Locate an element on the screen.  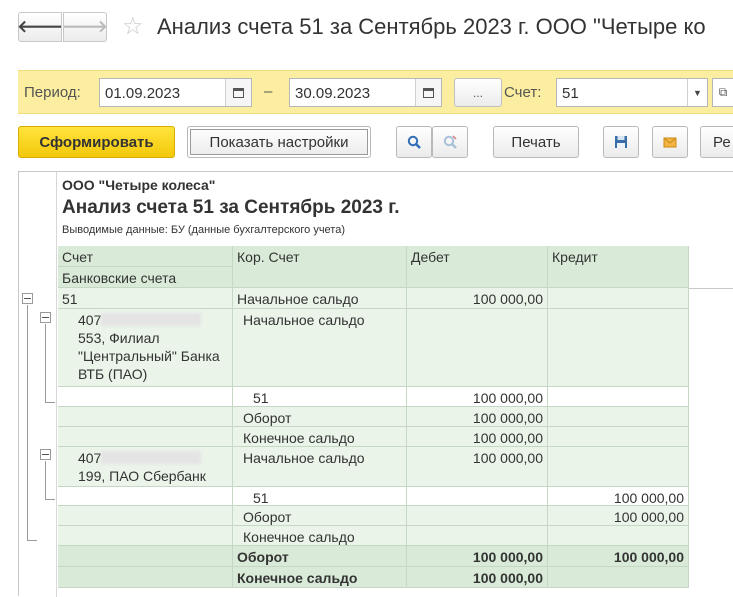
date-to-value: 30.09.2023 is located at coordinates (333, 93).